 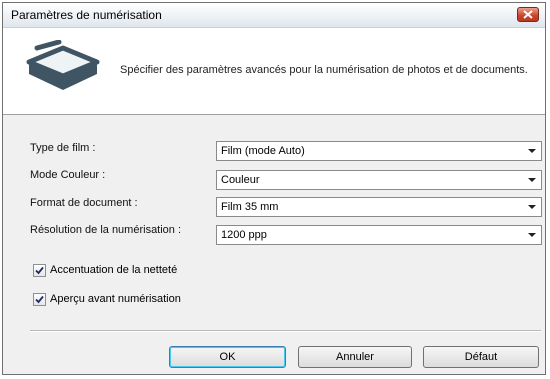 What do you see at coordinates (274, 15) in the screenshot?
I see `title-bar: Paramètres de numérisation` at bounding box center [274, 15].